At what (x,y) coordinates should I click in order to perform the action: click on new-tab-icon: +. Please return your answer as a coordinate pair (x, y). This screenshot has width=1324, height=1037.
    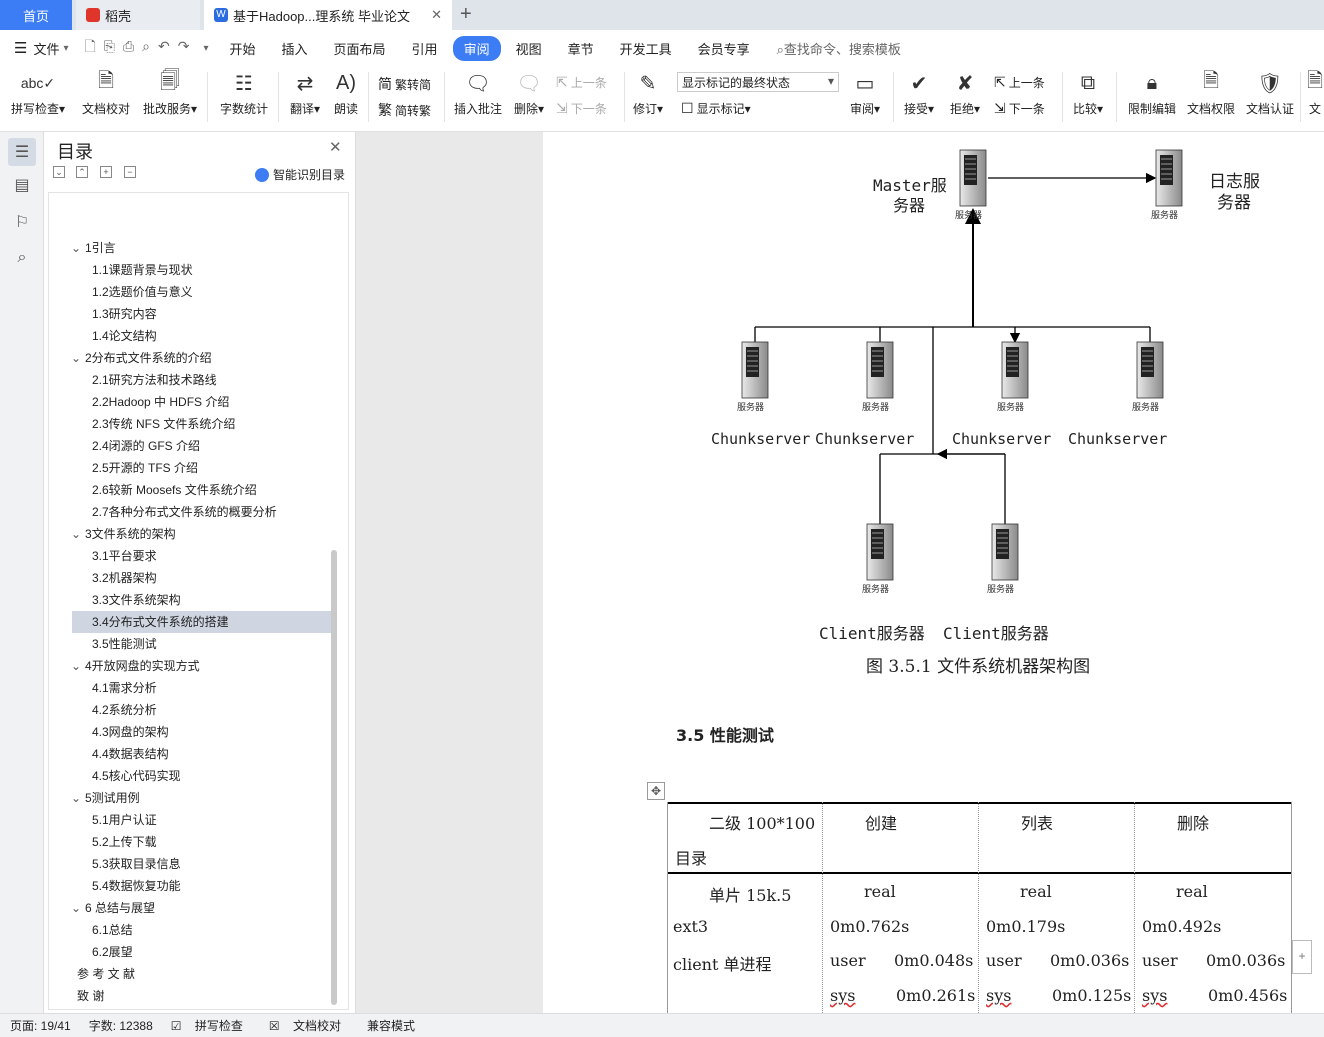
    Looking at the image, I should click on (466, 14).